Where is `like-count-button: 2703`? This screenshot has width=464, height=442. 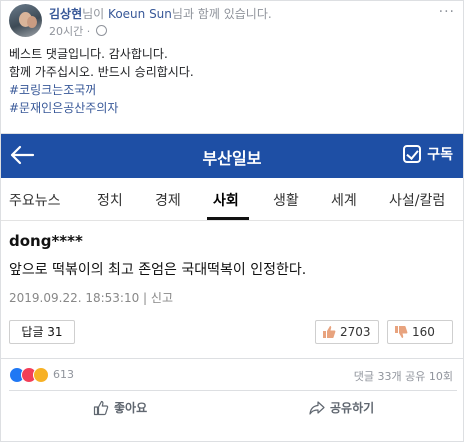
like-count-button: 2703 is located at coordinates (347, 332).